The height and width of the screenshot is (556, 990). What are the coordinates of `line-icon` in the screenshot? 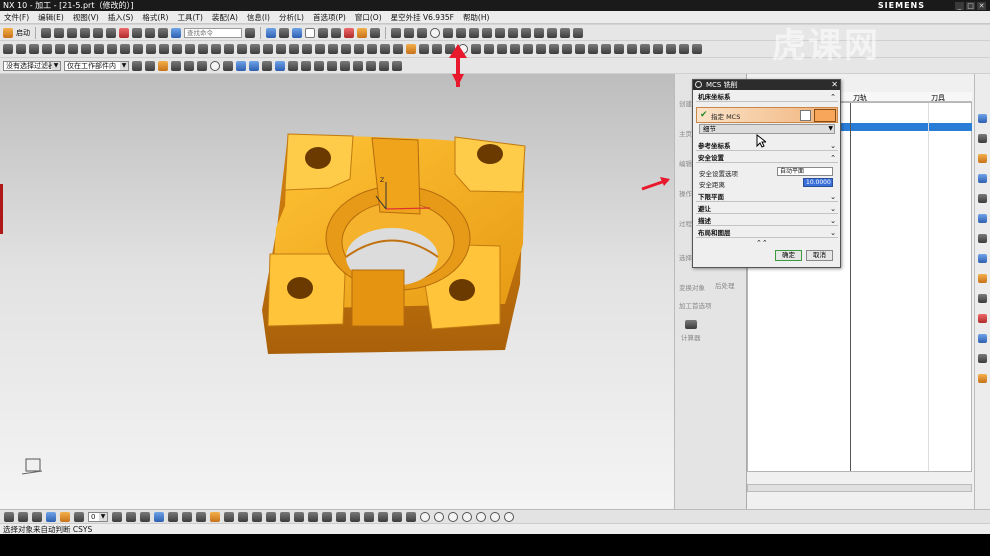 It's located at (313, 516).